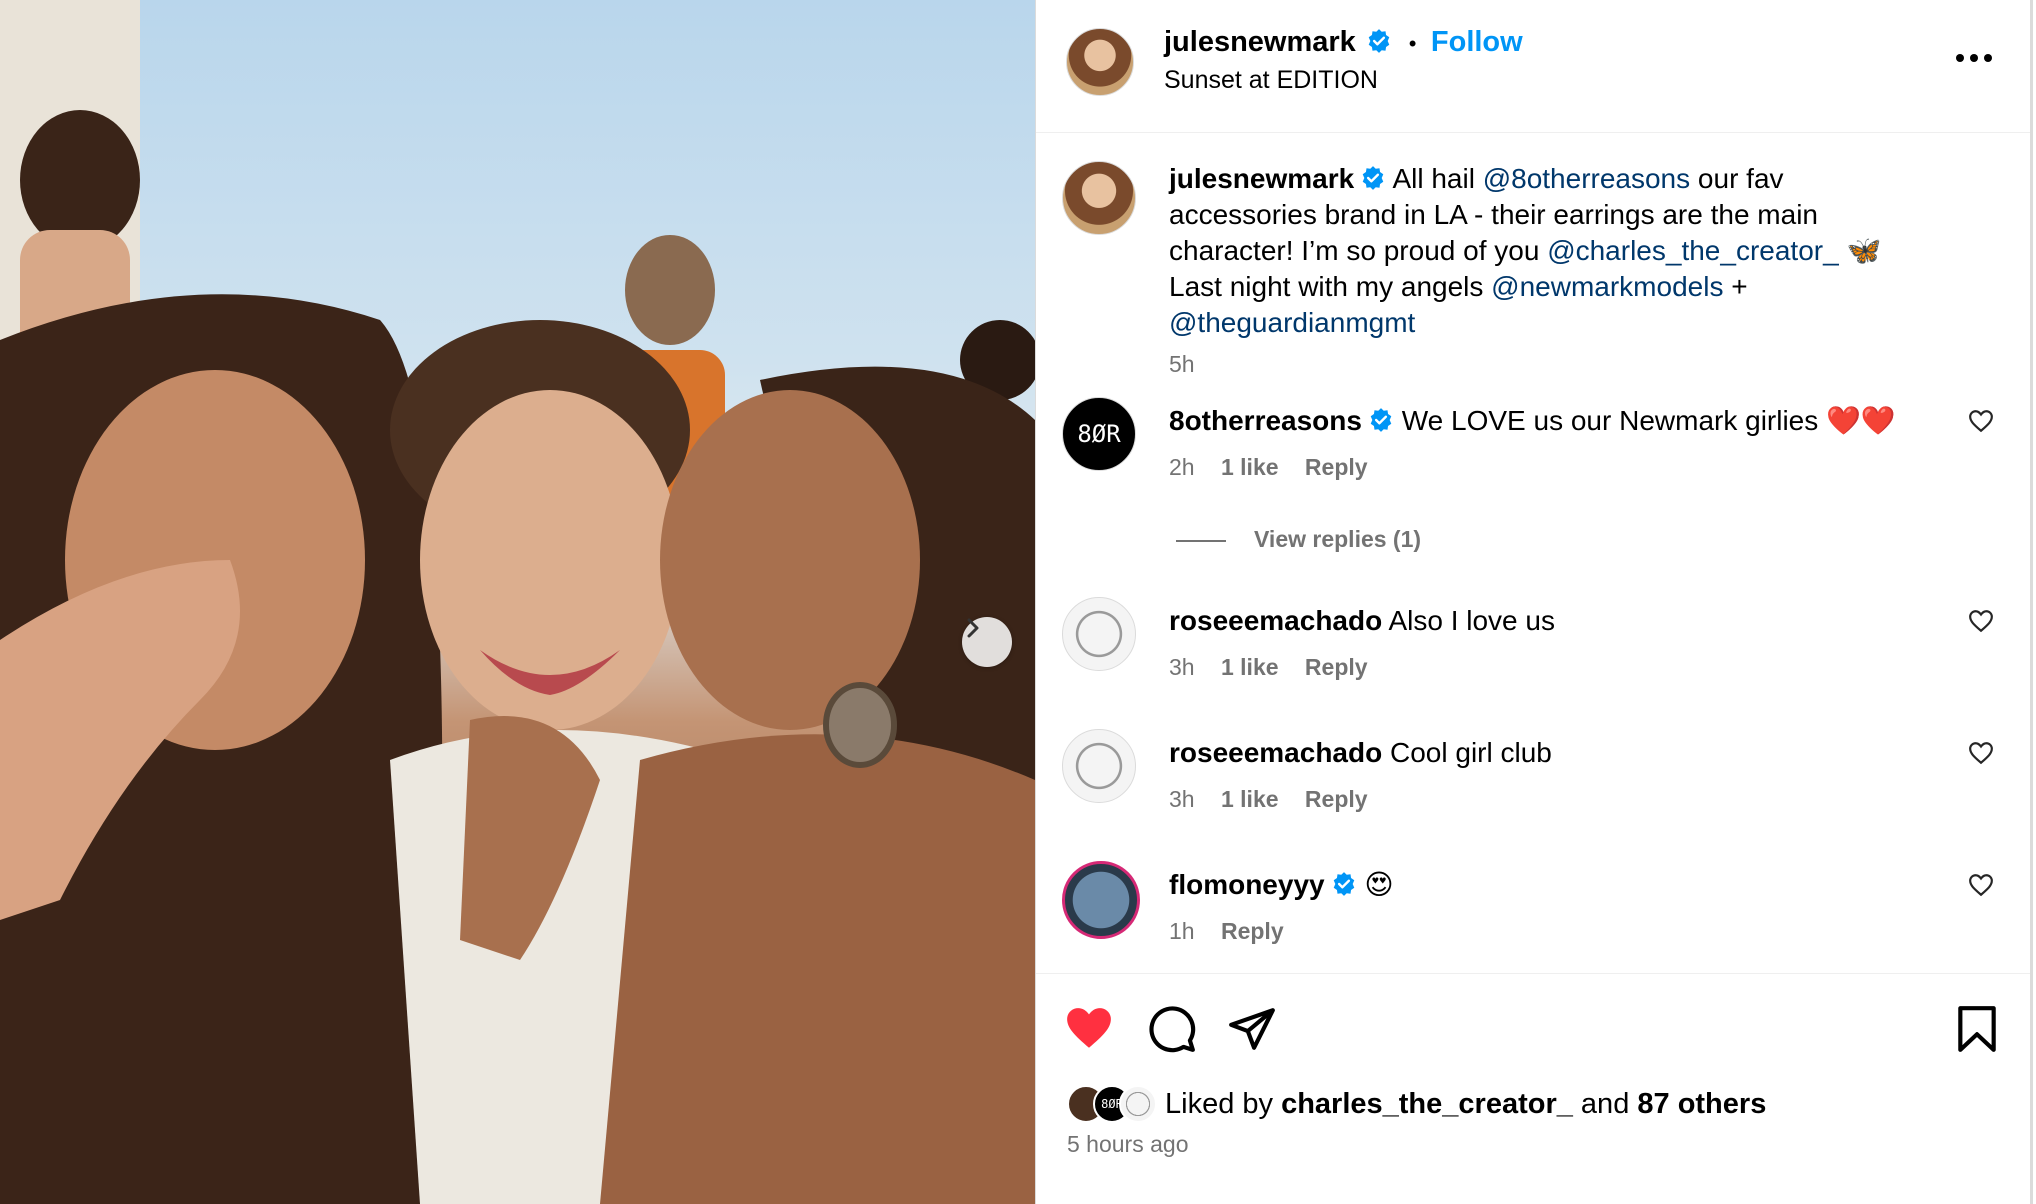 The width and height of the screenshot is (2036, 1204). Describe the element at coordinates (1533, 66) in the screenshot. I see `post-header: julesnewmark • Follow Sunset at EDITION` at that location.